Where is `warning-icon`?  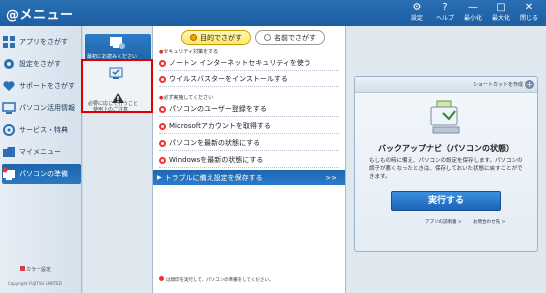
warning-icon is located at coordinates (118, 98).